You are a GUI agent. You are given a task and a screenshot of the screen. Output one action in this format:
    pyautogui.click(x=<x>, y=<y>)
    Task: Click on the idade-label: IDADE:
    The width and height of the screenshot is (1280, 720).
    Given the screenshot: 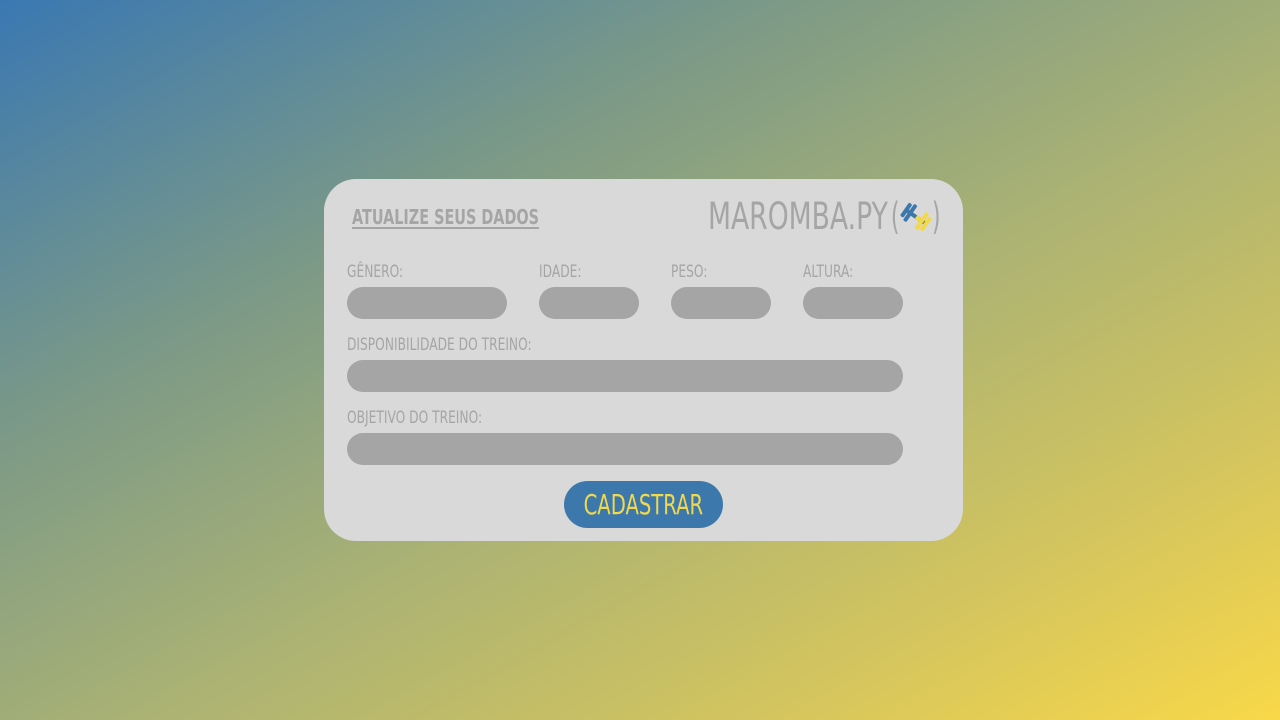 What is the action you would take?
    pyautogui.click(x=560, y=272)
    